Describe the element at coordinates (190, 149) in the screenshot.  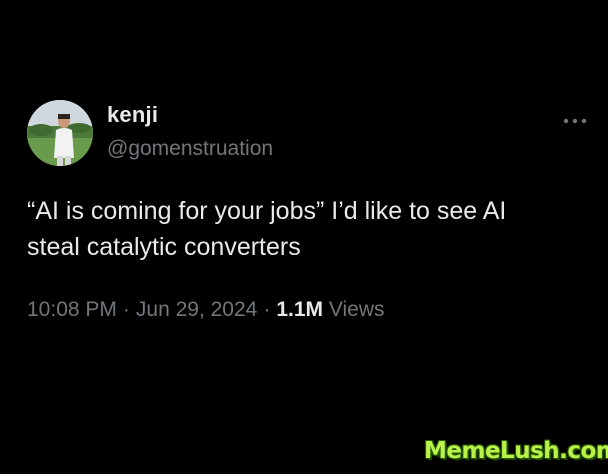
I see `user-handle: @gomenstruation` at that location.